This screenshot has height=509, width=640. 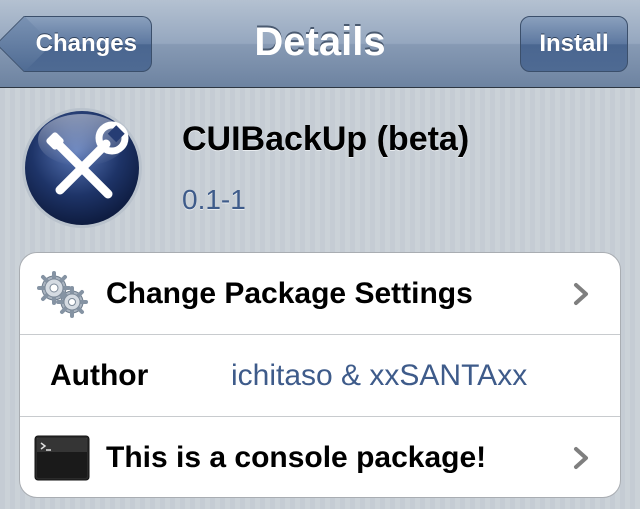 I want to click on install-button: Install, so click(x=574, y=44).